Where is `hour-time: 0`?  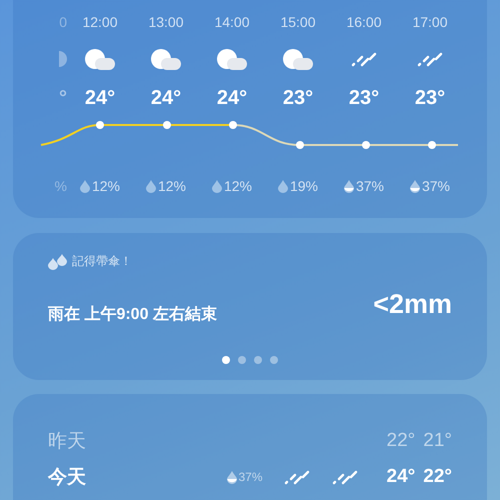
hour-time: 0 is located at coordinates (63, 22).